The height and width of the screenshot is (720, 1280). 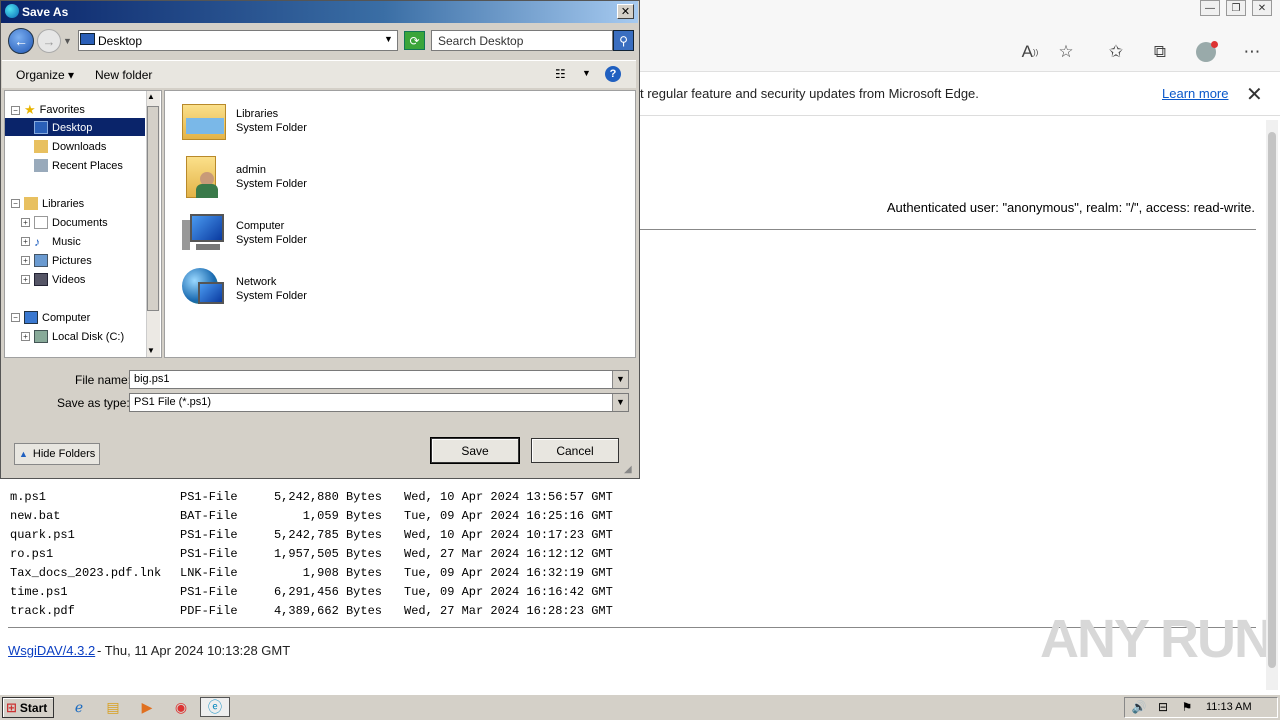 What do you see at coordinates (1187, 707) in the screenshot?
I see `flag-icon: ⚑` at bounding box center [1187, 707].